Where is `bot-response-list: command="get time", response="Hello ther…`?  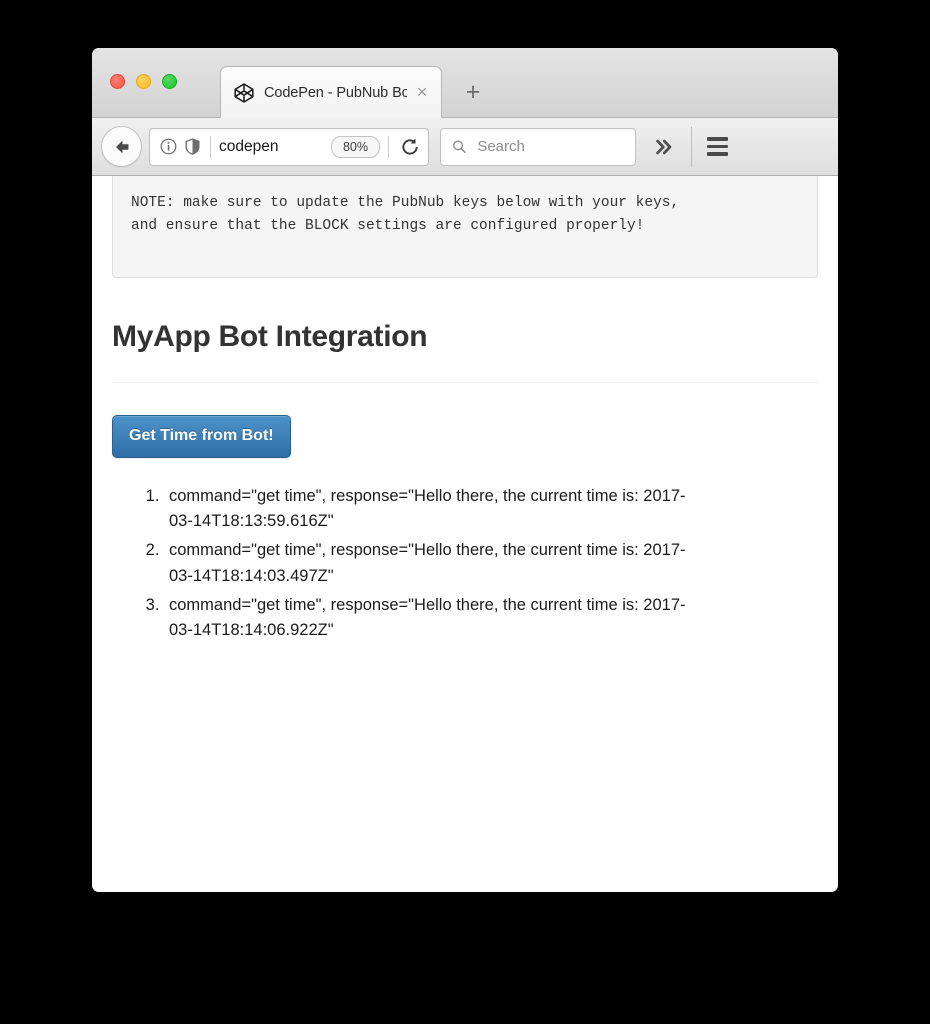
bot-response-list: command="get time", response="Hello ther… is located at coordinates (465, 564).